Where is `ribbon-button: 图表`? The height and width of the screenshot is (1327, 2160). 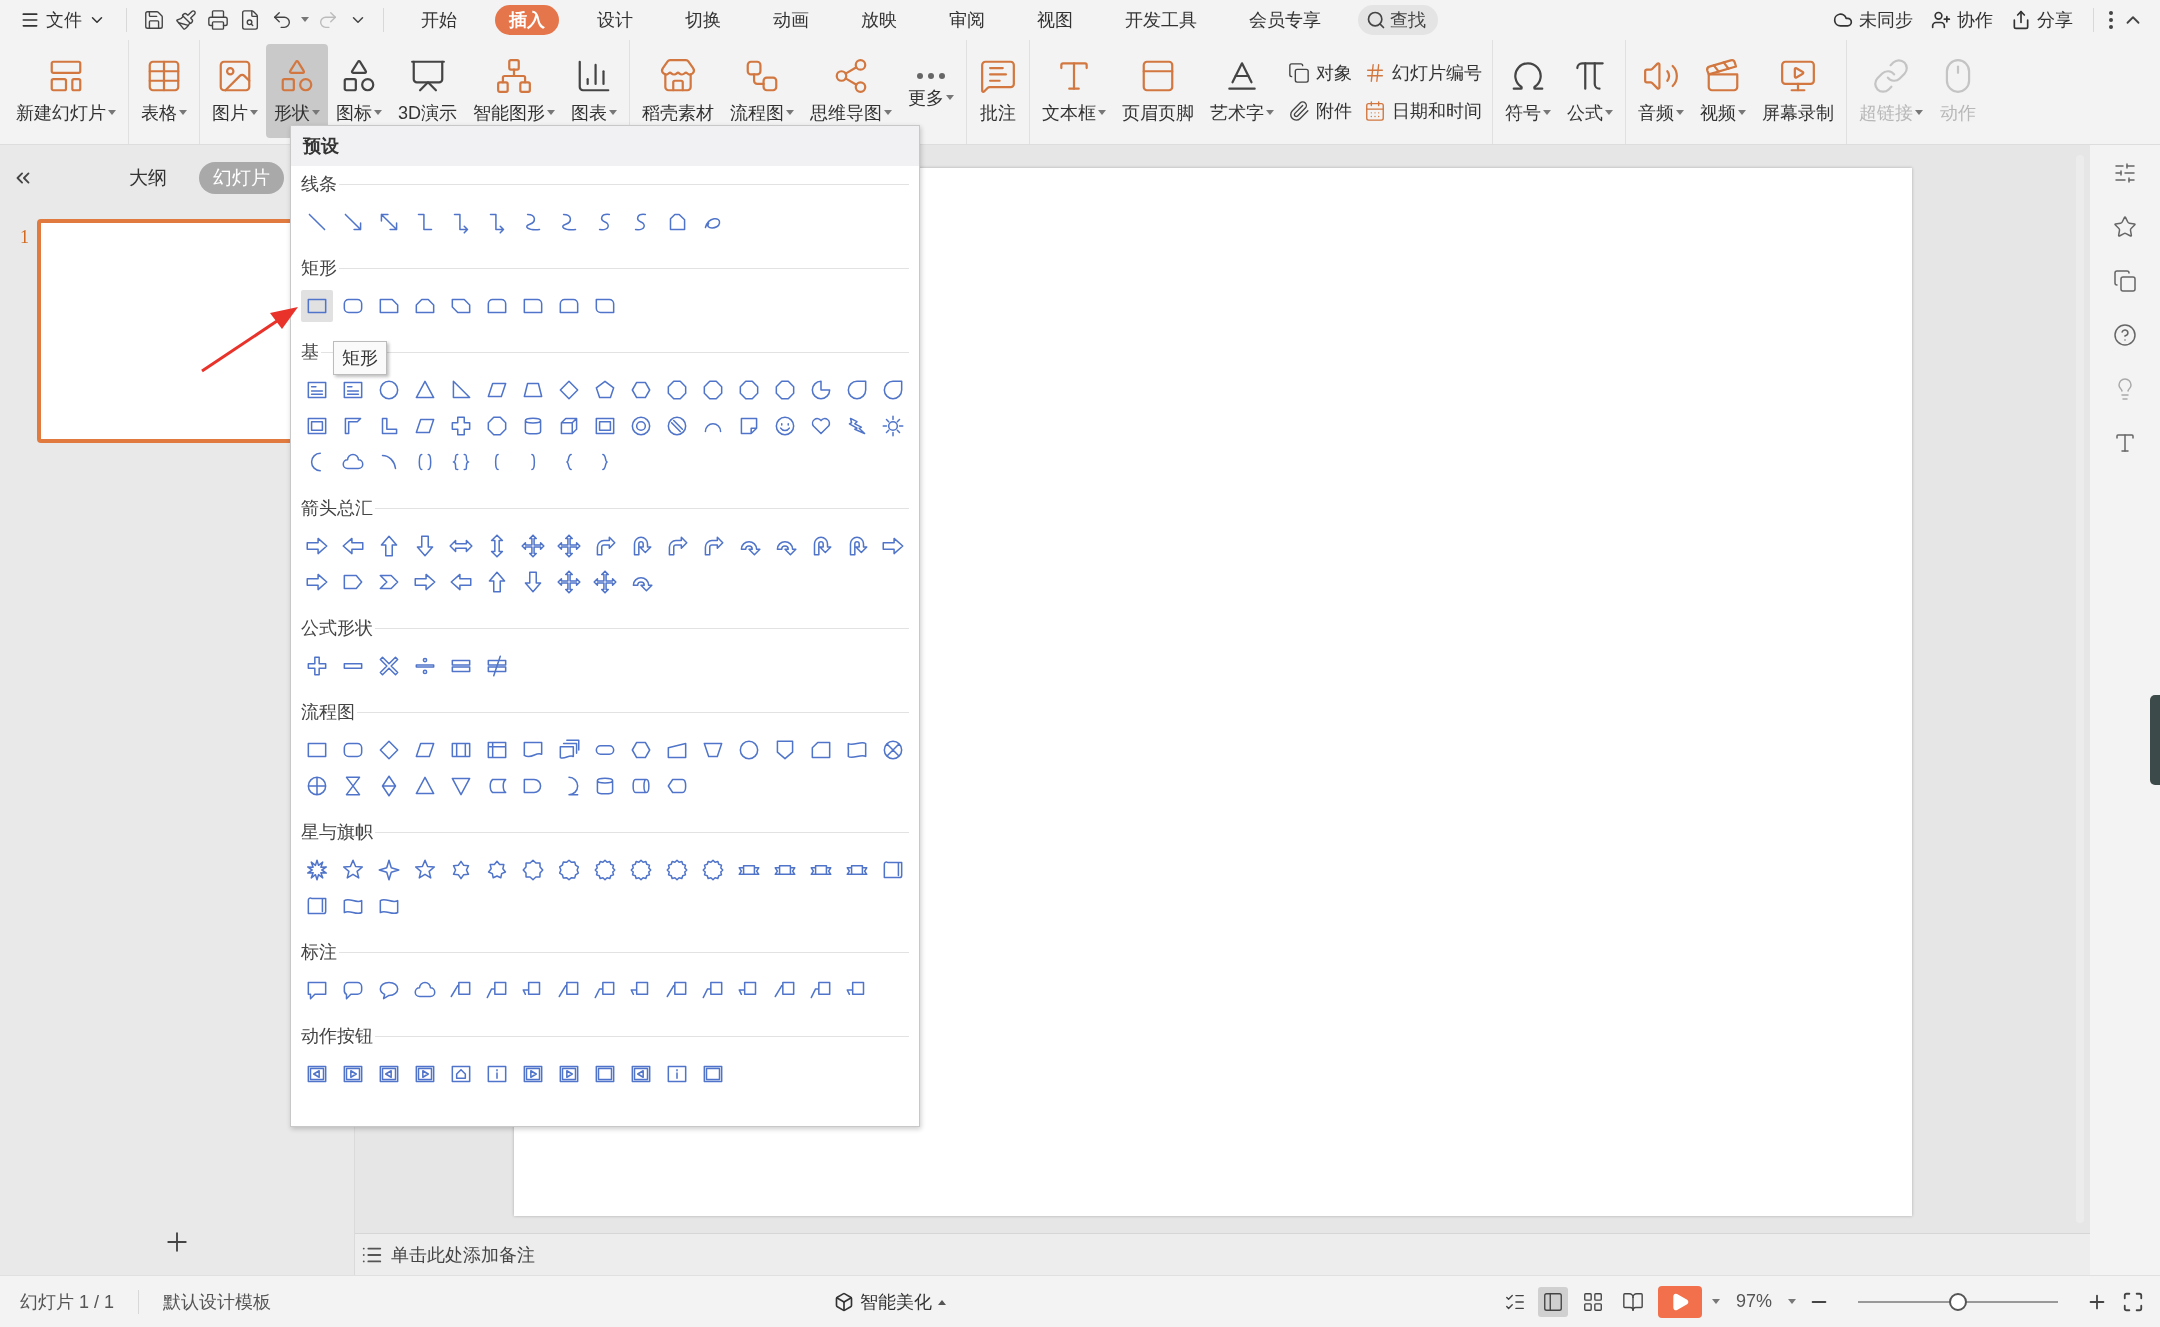
ribbon-button: 图表 is located at coordinates (594, 91).